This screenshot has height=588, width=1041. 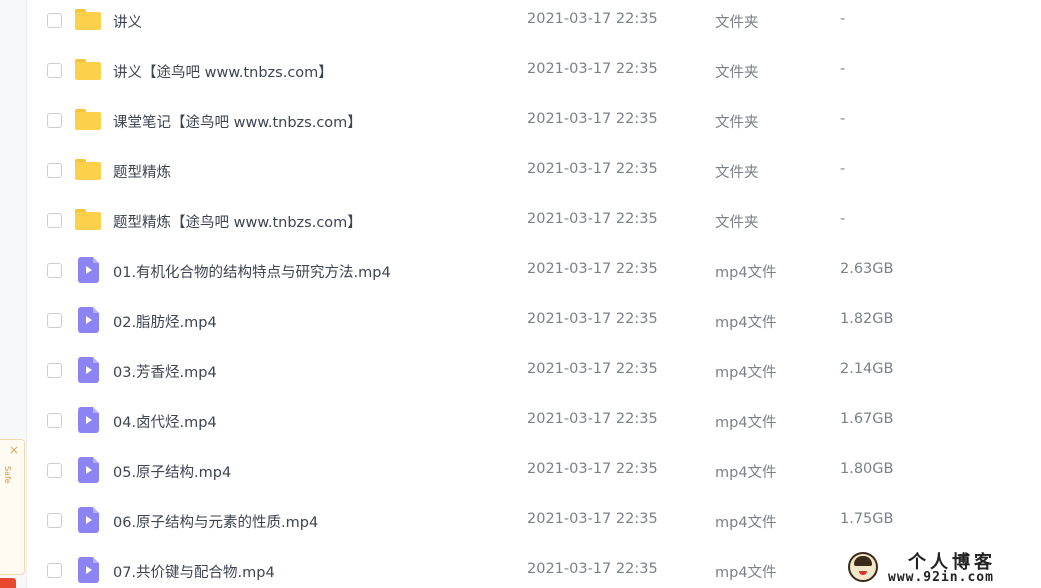 I want to click on avatar-icon, so click(x=863, y=567).